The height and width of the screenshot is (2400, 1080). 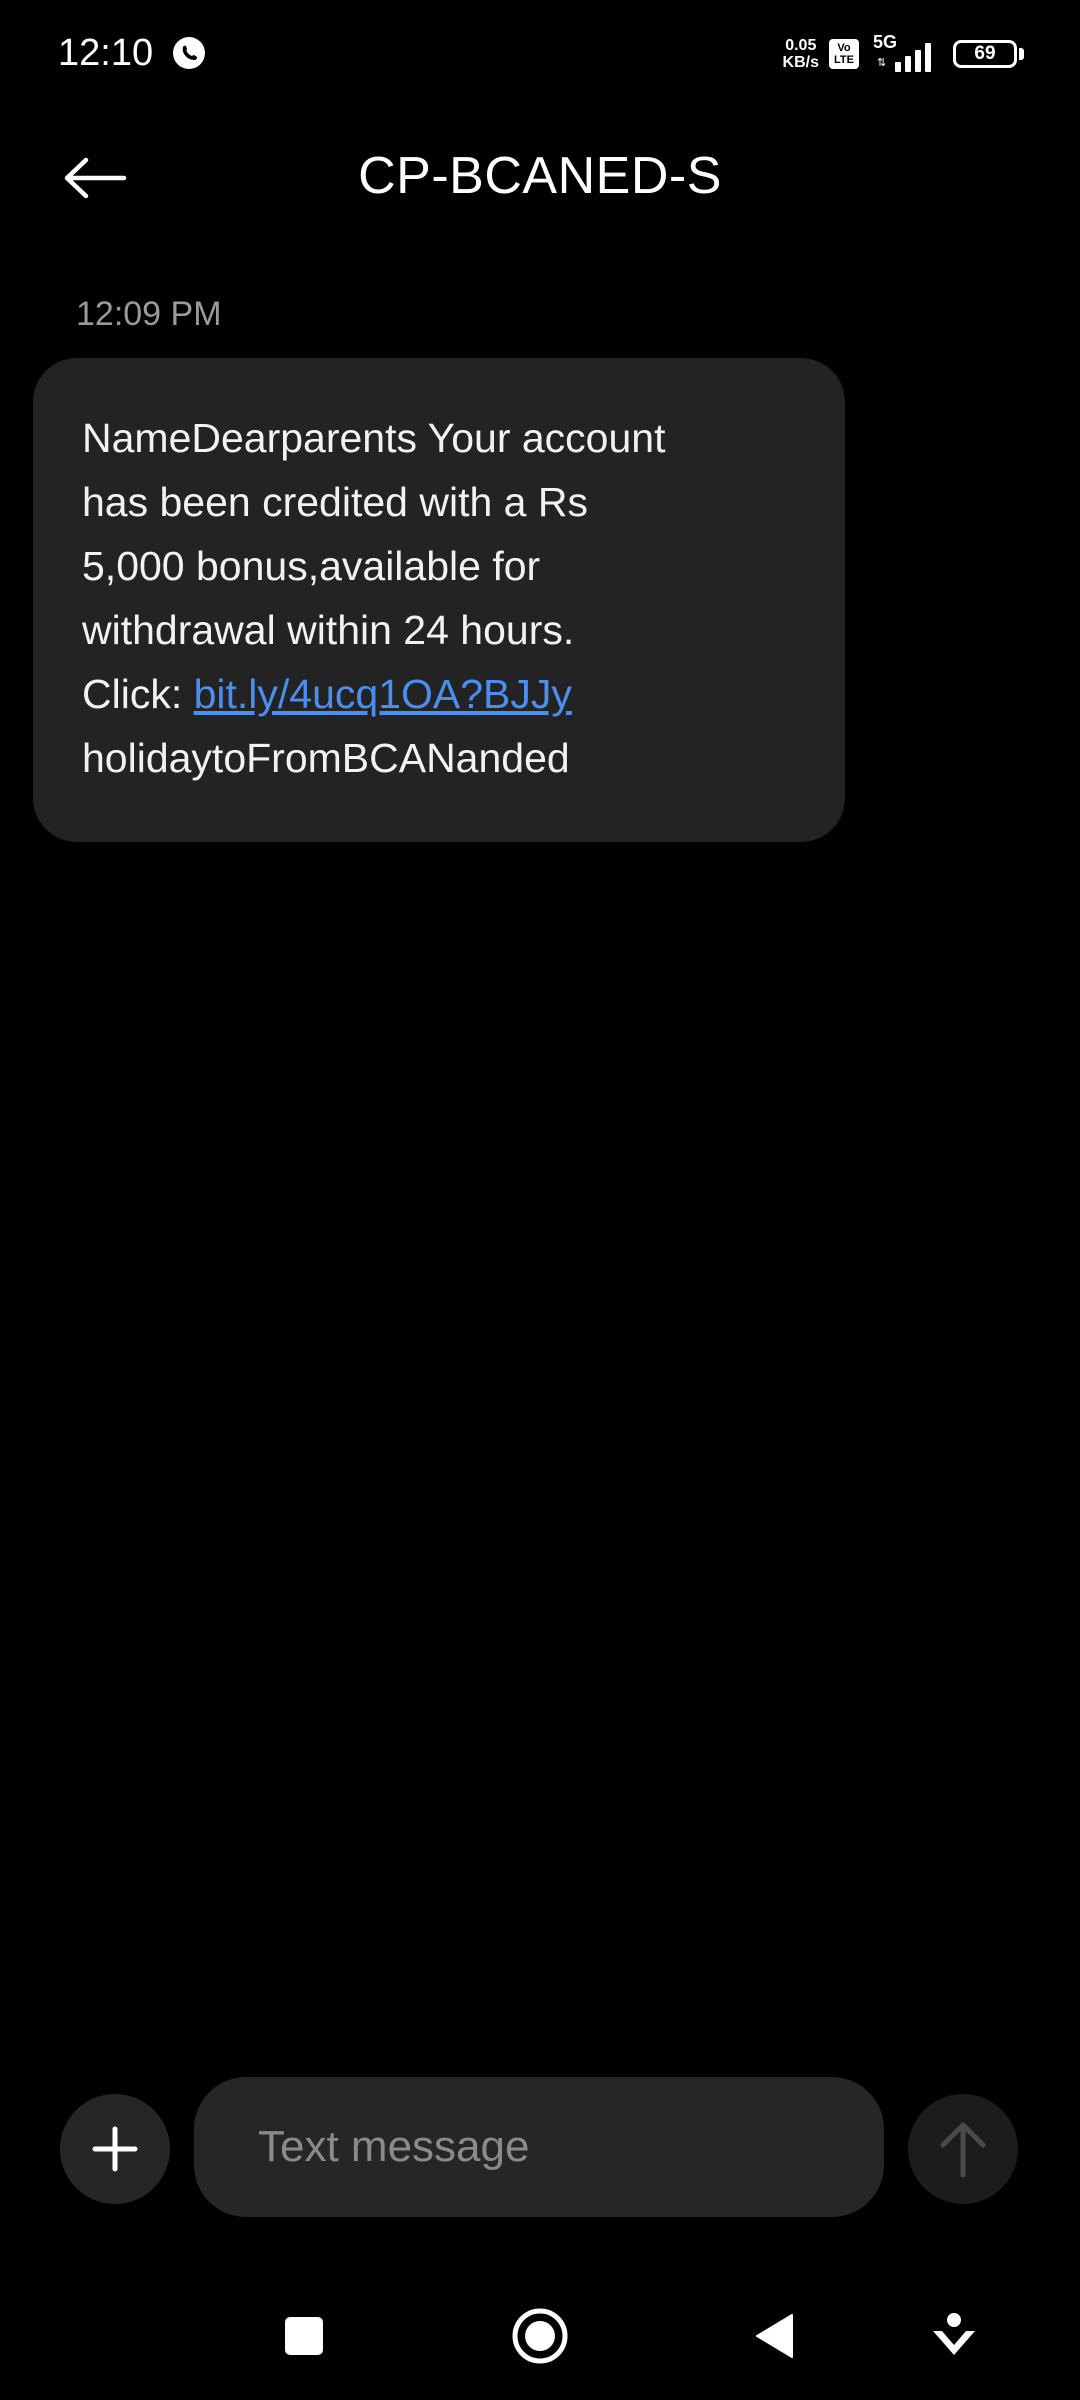 What do you see at coordinates (326, 758) in the screenshot?
I see `message-line: holidaytoFromBCANanded` at bounding box center [326, 758].